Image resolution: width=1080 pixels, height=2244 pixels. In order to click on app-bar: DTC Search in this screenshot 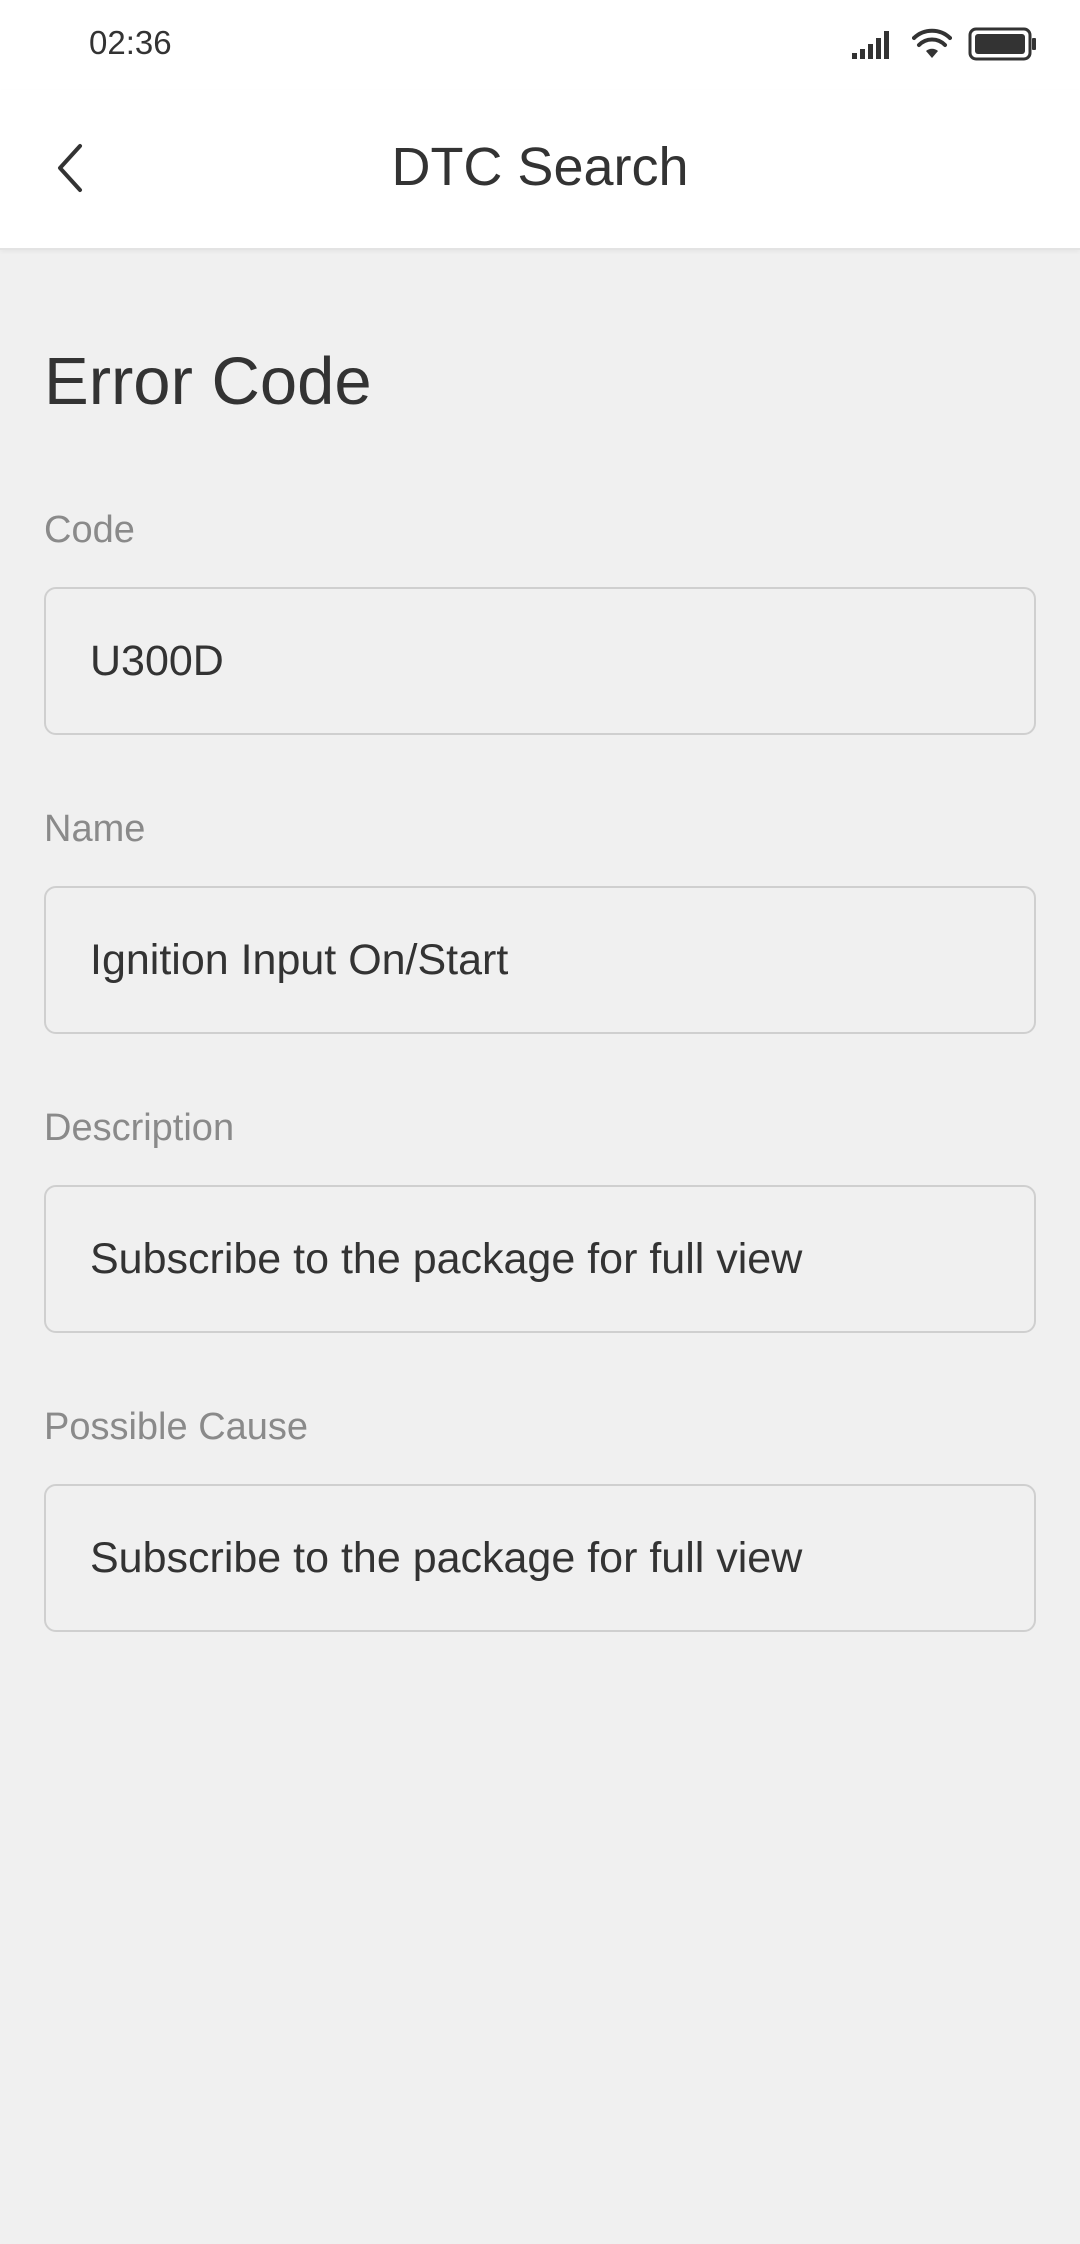, I will do `click(540, 170)`.